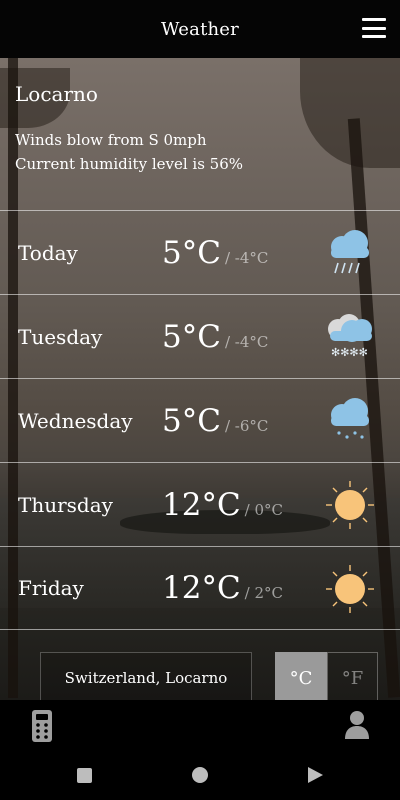 This screenshot has width=400, height=800. Describe the element at coordinates (350, 252) in the screenshot. I see `rain-cloud-icon` at that location.